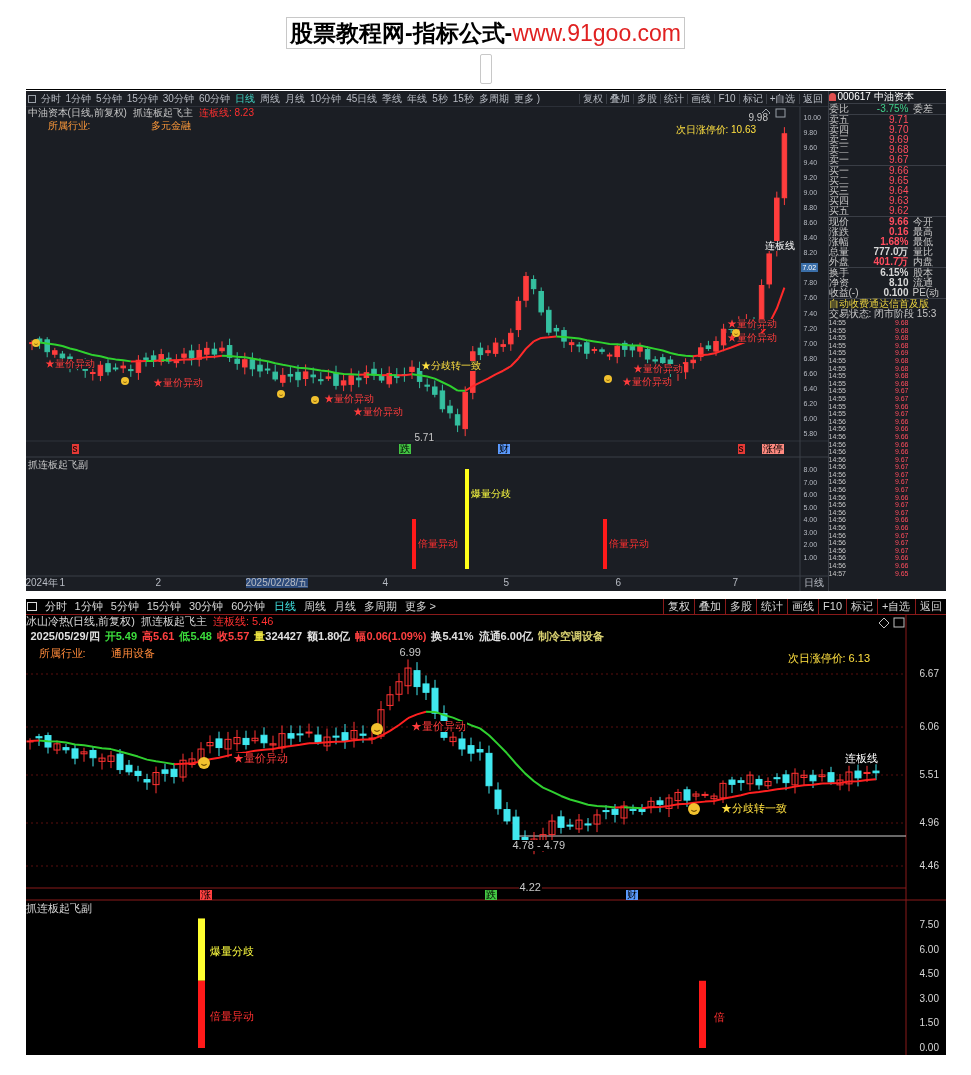 This screenshot has width=971, height=1075. Describe the element at coordinates (735, 583) in the screenshot. I see `date-axis-label: 7` at that location.